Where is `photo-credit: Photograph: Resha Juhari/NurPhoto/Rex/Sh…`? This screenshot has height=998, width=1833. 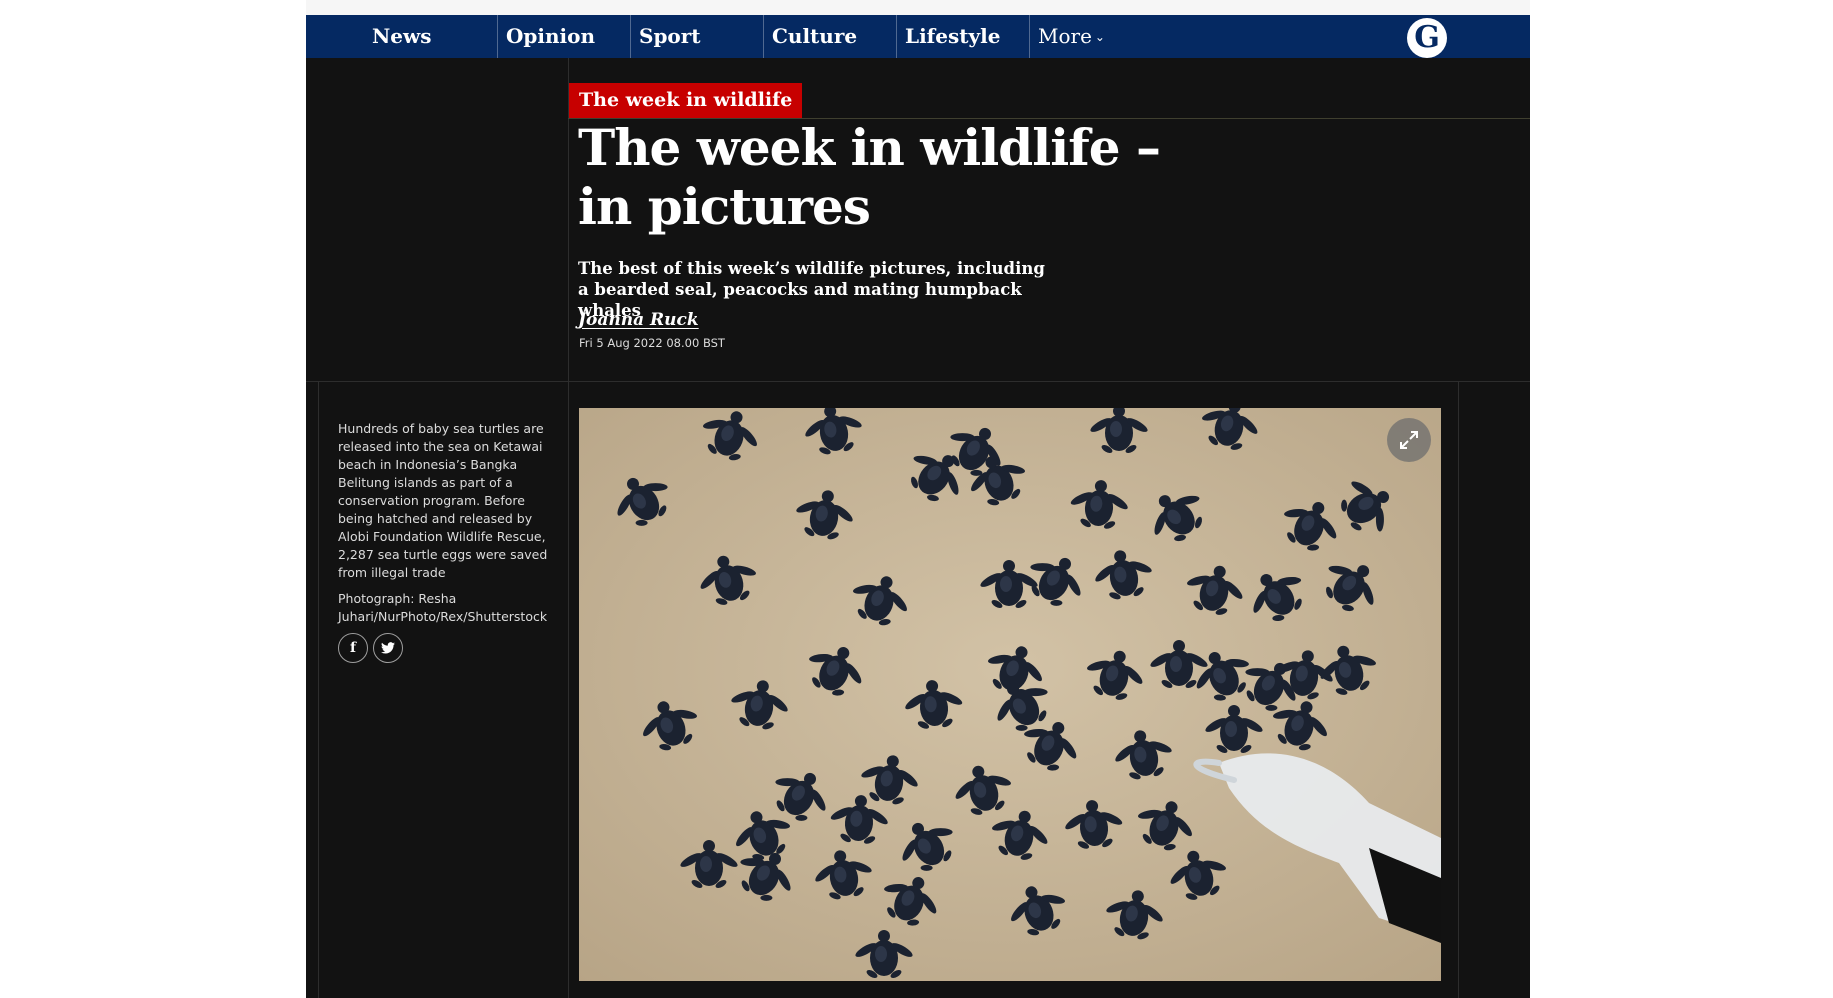
photo-credit: Photograph: Resha Juhari/NurPhoto/Rex/Sh… is located at coordinates (443, 607).